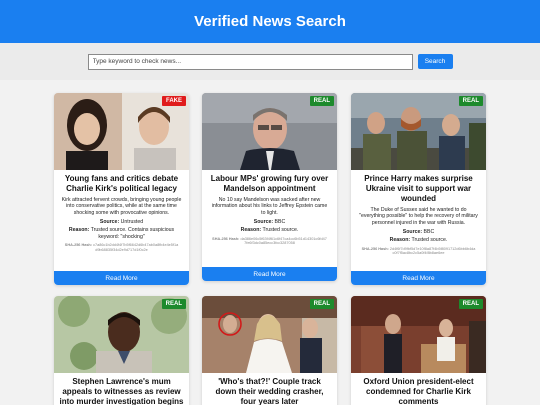 The height and width of the screenshot is (405, 540). I want to click on news-image: FAKE, so click(121, 131).